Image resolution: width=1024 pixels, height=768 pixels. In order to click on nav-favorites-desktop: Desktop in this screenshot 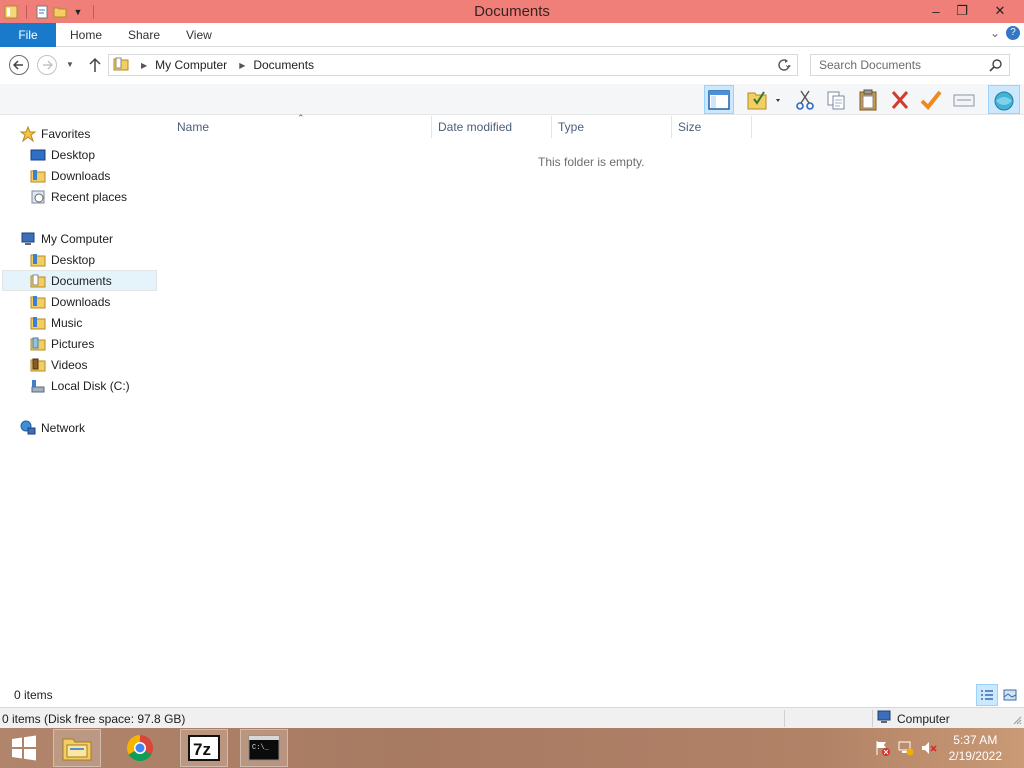, I will do `click(62, 154)`.